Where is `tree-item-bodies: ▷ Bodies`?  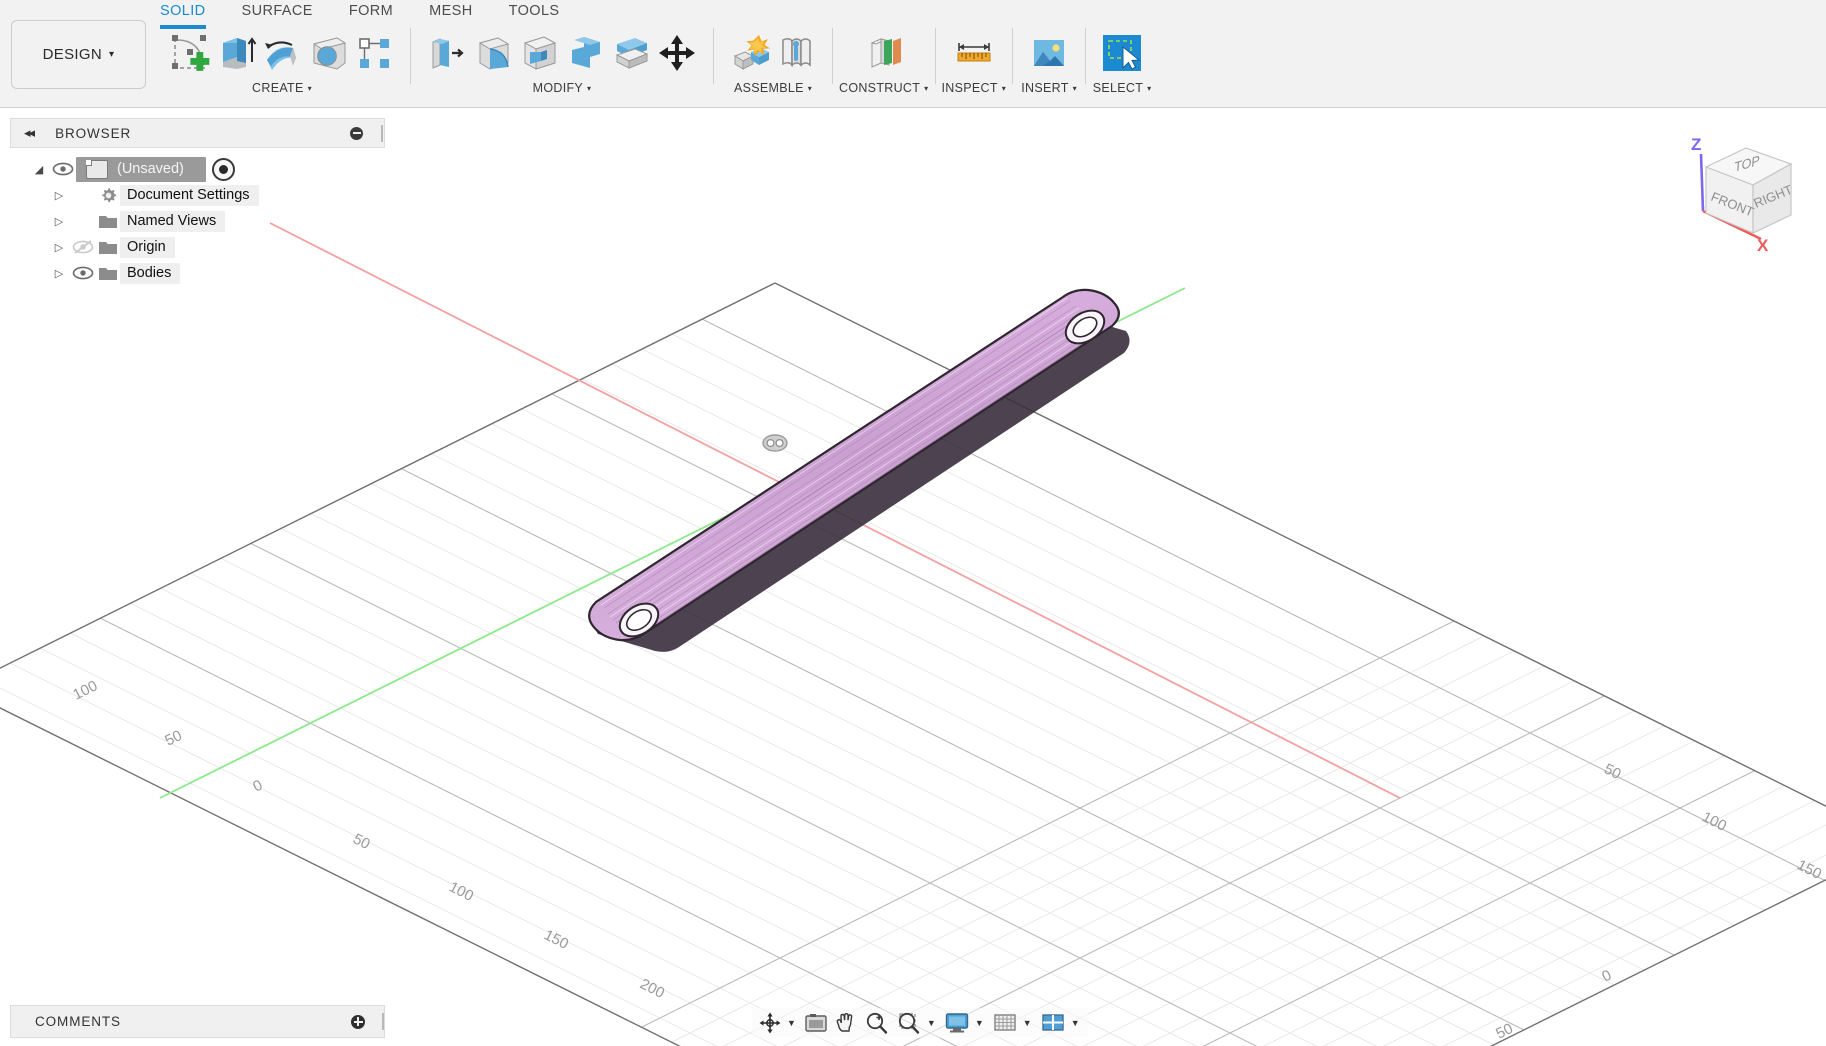
tree-item-bodies: ▷ Bodies is located at coordinates (197, 273).